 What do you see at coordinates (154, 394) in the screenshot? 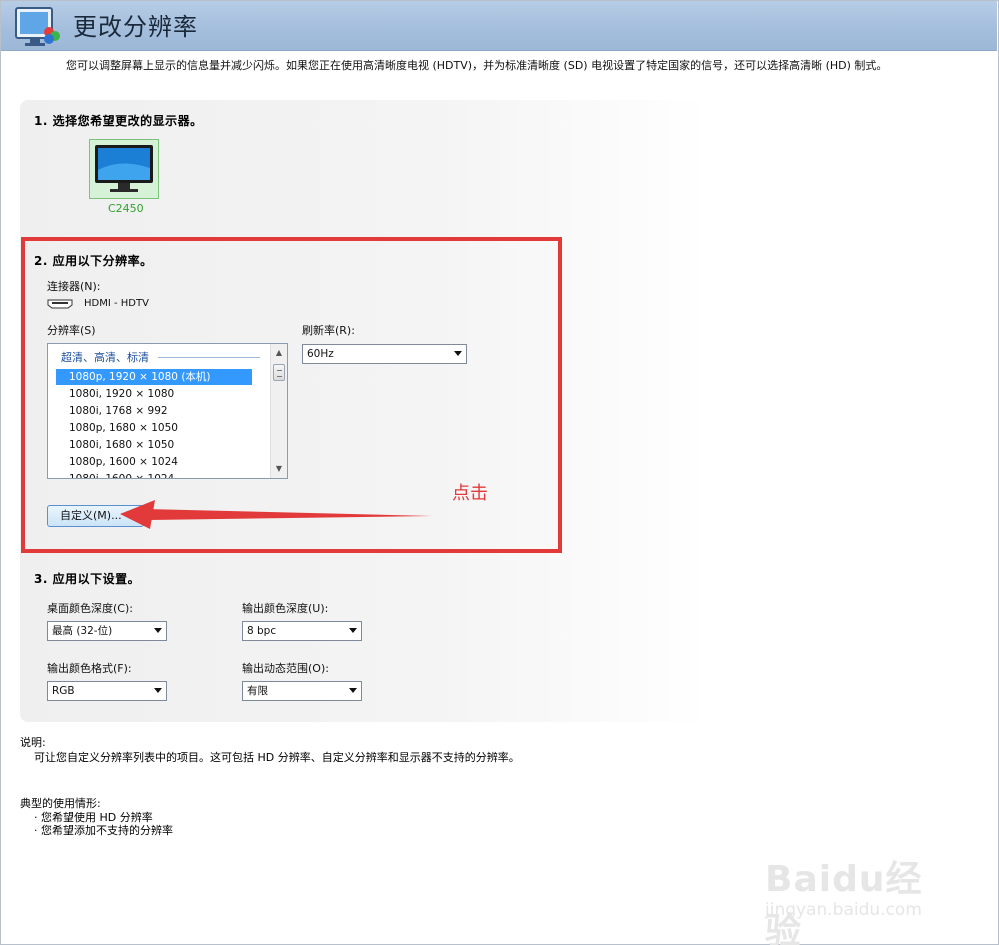
I see `resolution-item: 1080i, 1920 × 1080` at bounding box center [154, 394].